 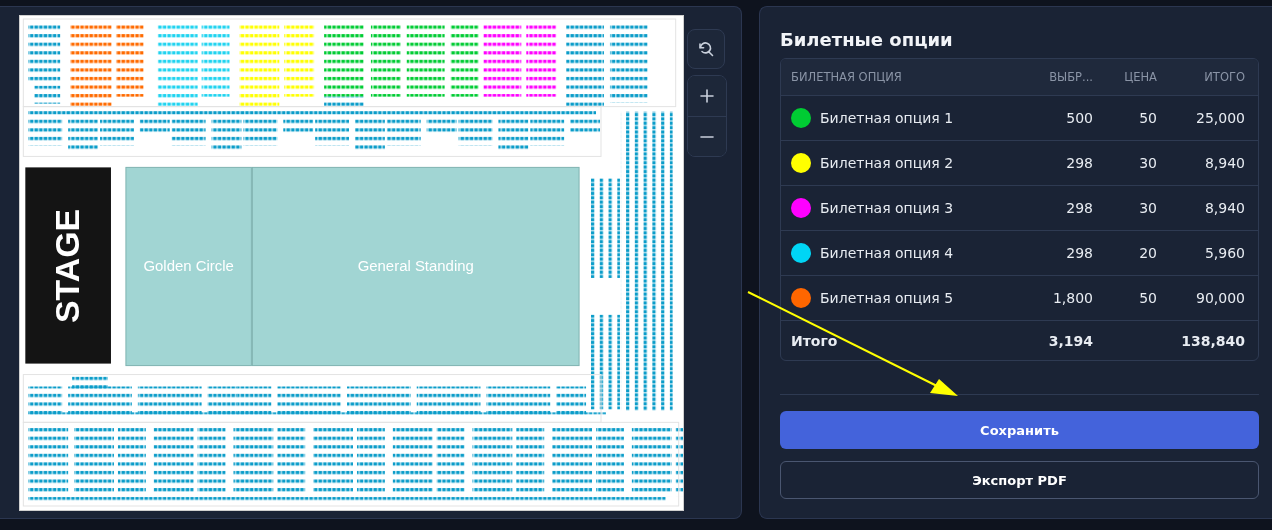 What do you see at coordinates (415, 265) in the screenshot?
I see `zone-label: General Standing` at bounding box center [415, 265].